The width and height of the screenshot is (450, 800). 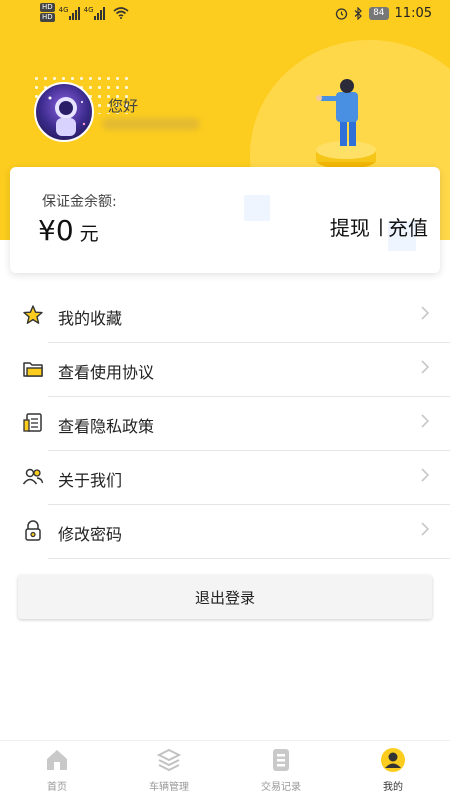 I want to click on menu-item-label: 修改密码, so click(x=90, y=534).